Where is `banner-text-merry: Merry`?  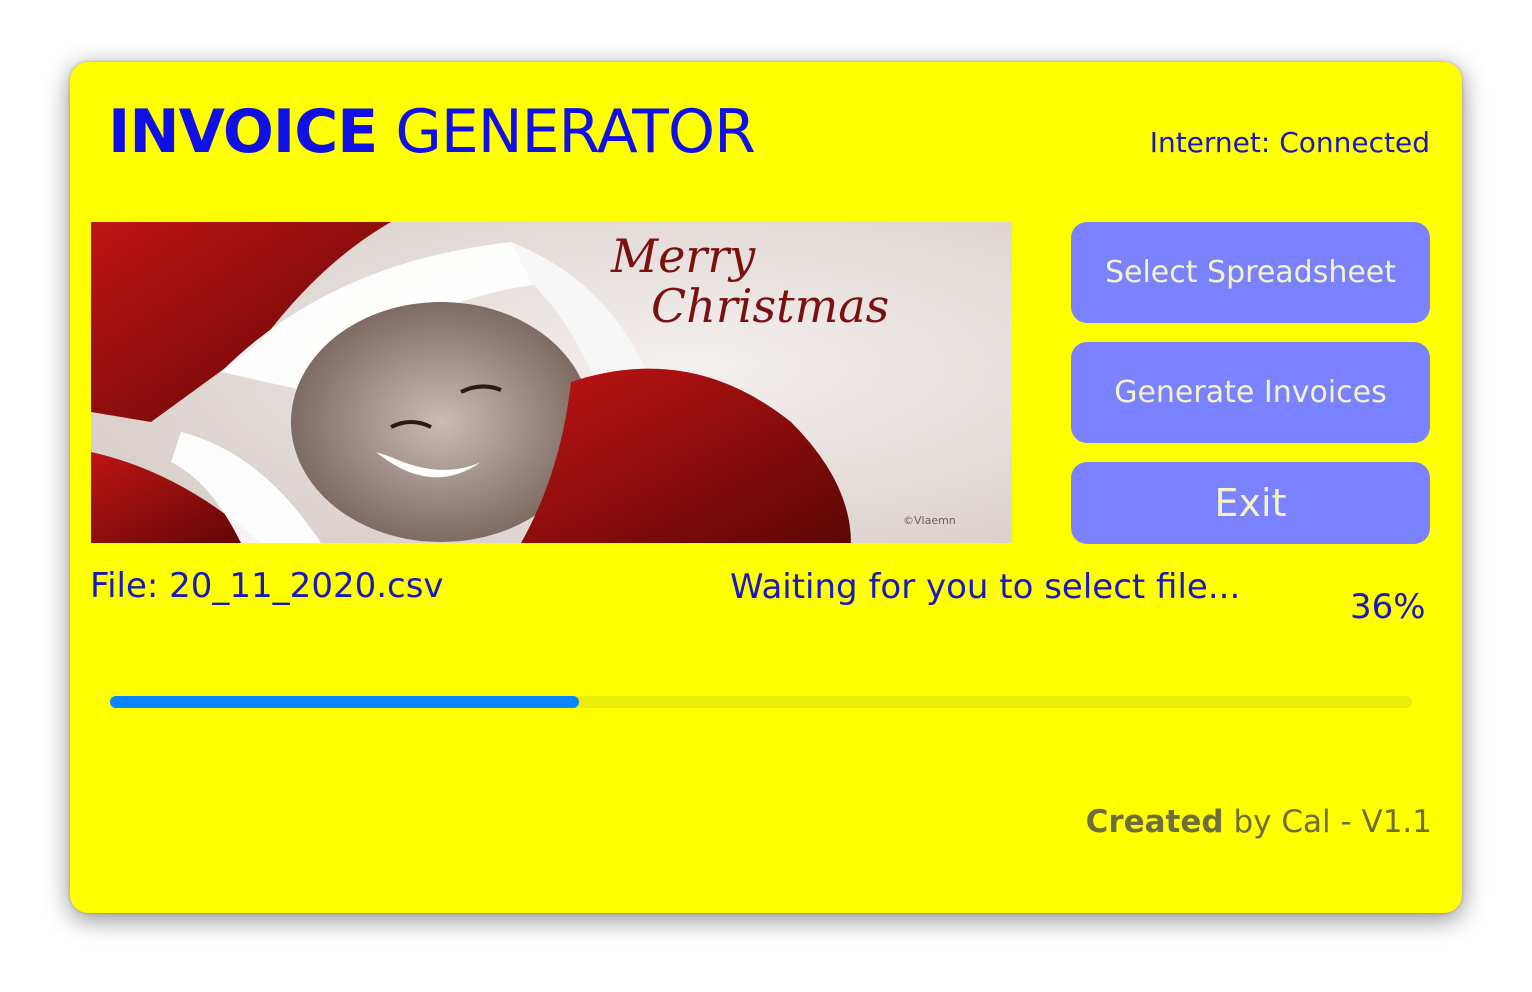 banner-text-merry: Merry is located at coordinates (683, 256).